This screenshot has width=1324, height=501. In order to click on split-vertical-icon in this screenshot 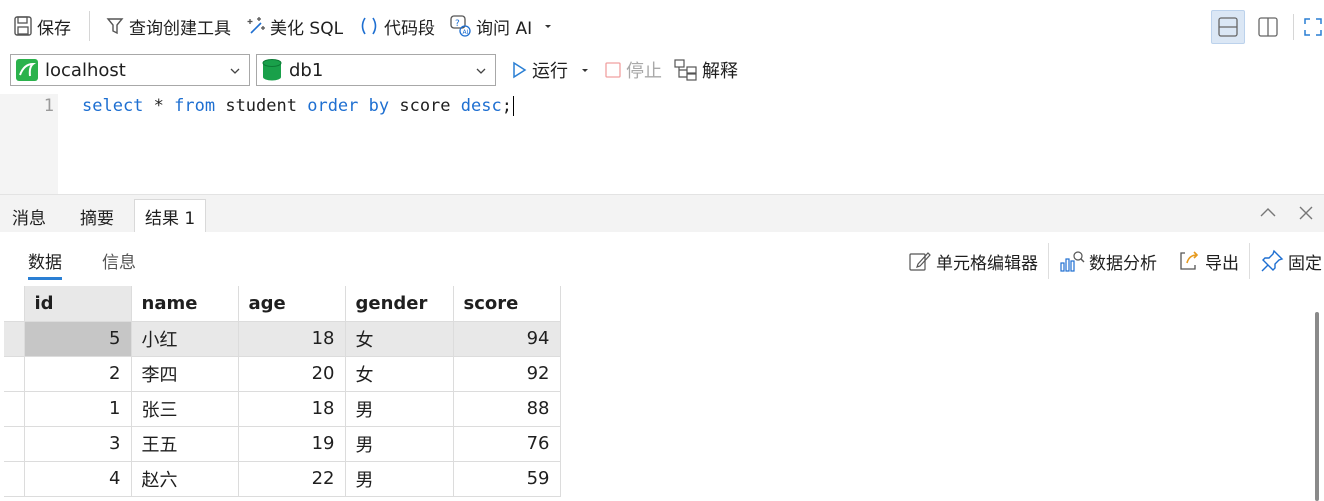, I will do `click(1268, 27)`.